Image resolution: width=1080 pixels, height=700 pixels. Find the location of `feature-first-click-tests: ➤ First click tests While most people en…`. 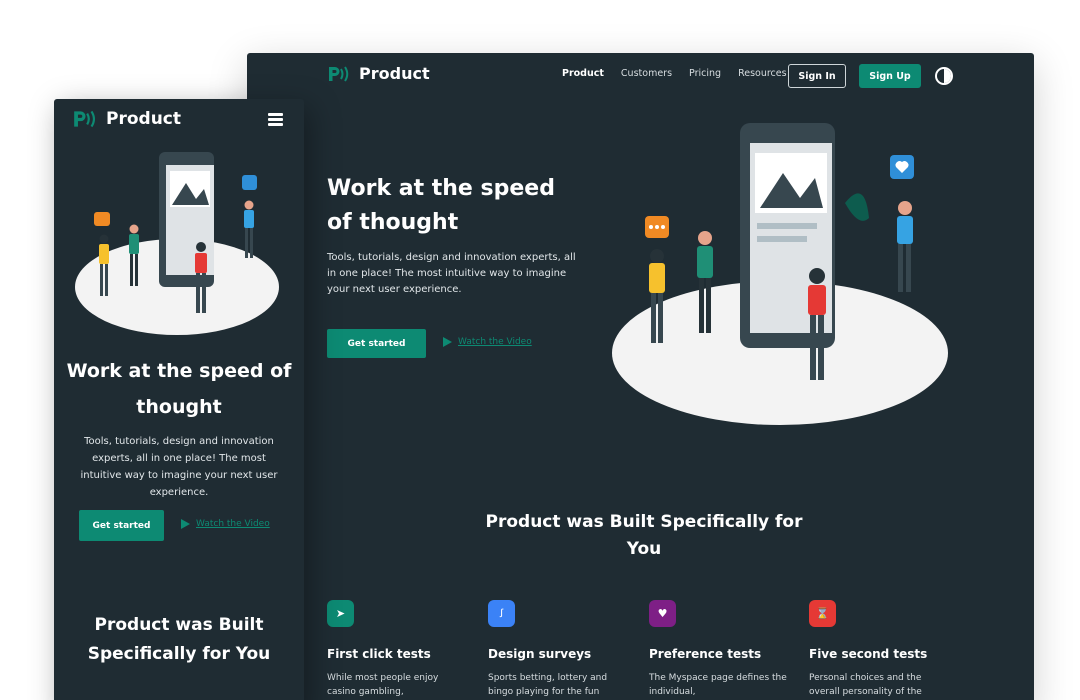

feature-first-click-tests: ➤ First click tests While most people en… is located at coordinates (397, 649).